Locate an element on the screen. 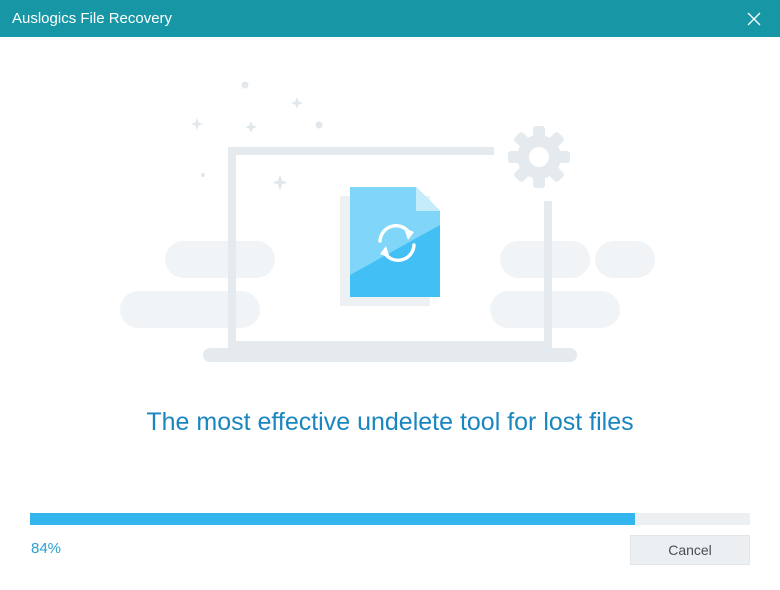  progress-percent: 84% is located at coordinates (46, 548).